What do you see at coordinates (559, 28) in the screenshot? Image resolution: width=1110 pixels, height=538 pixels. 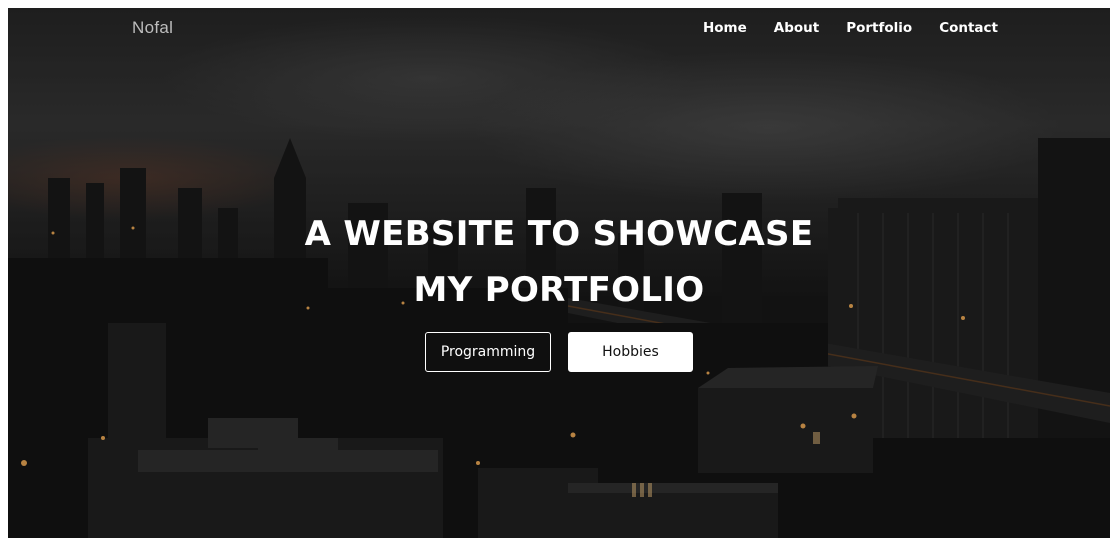 I see `navbar: Nofal Home About Portfolio Contact` at bounding box center [559, 28].